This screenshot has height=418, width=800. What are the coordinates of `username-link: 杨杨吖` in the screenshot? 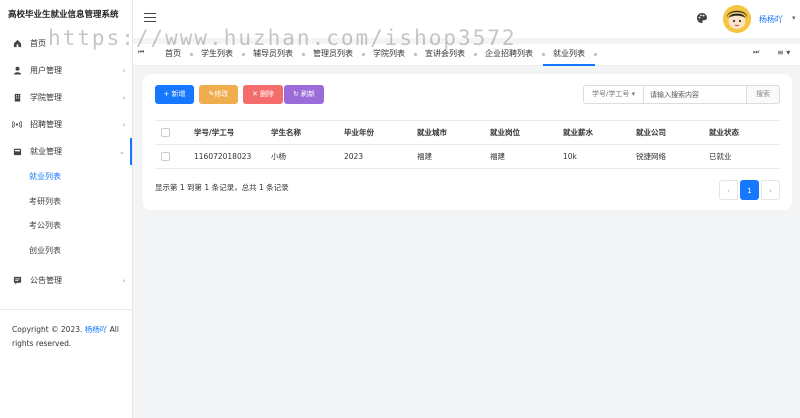 It's located at (771, 19).